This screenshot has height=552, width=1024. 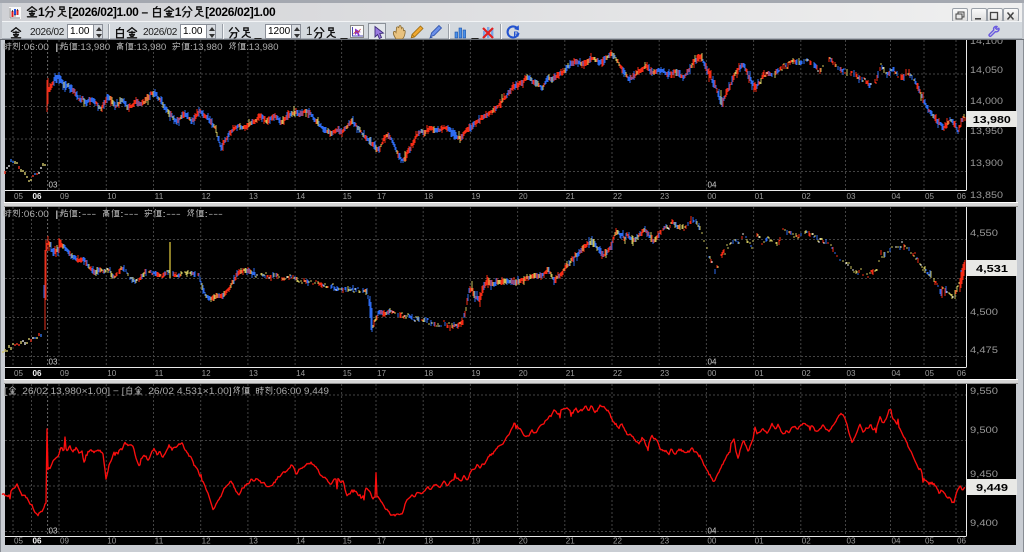 I want to click on svg-text: :06:00 9,449, so click(x=301, y=391).